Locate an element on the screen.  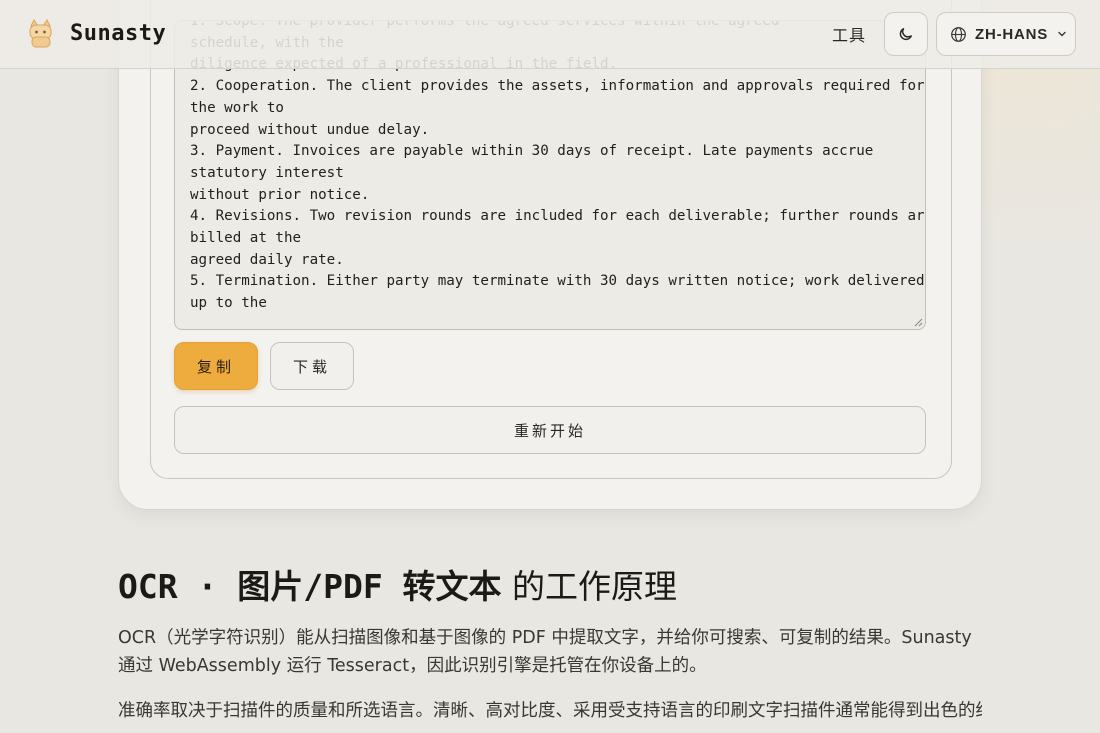
theme-toggle-button is located at coordinates (906, 34).